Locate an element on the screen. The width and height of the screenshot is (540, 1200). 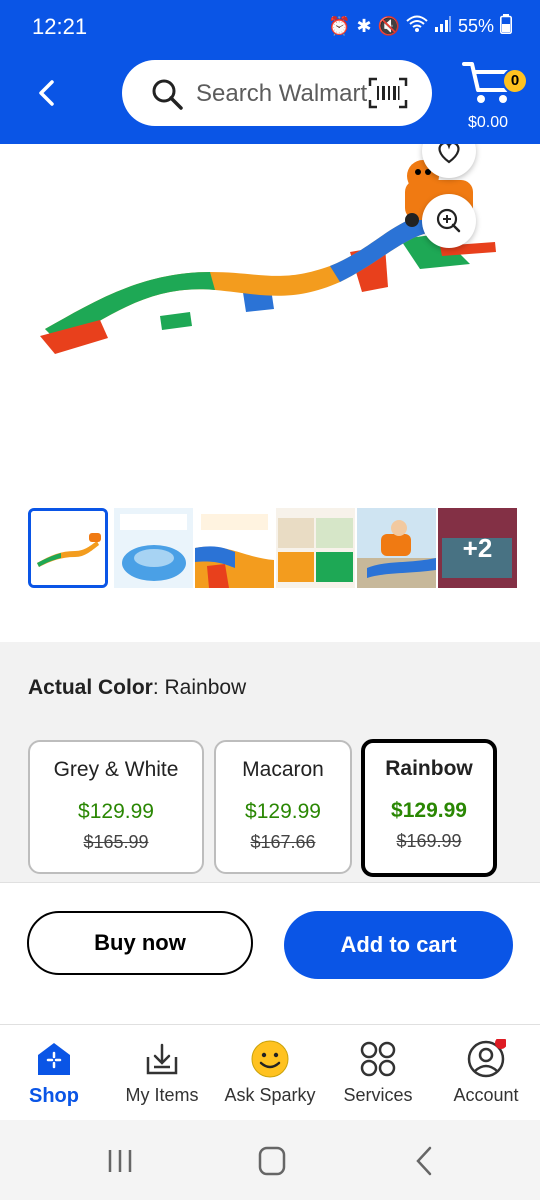
option-macaron: Macaron $129.99 $167.66 is located at coordinates (283, 807).